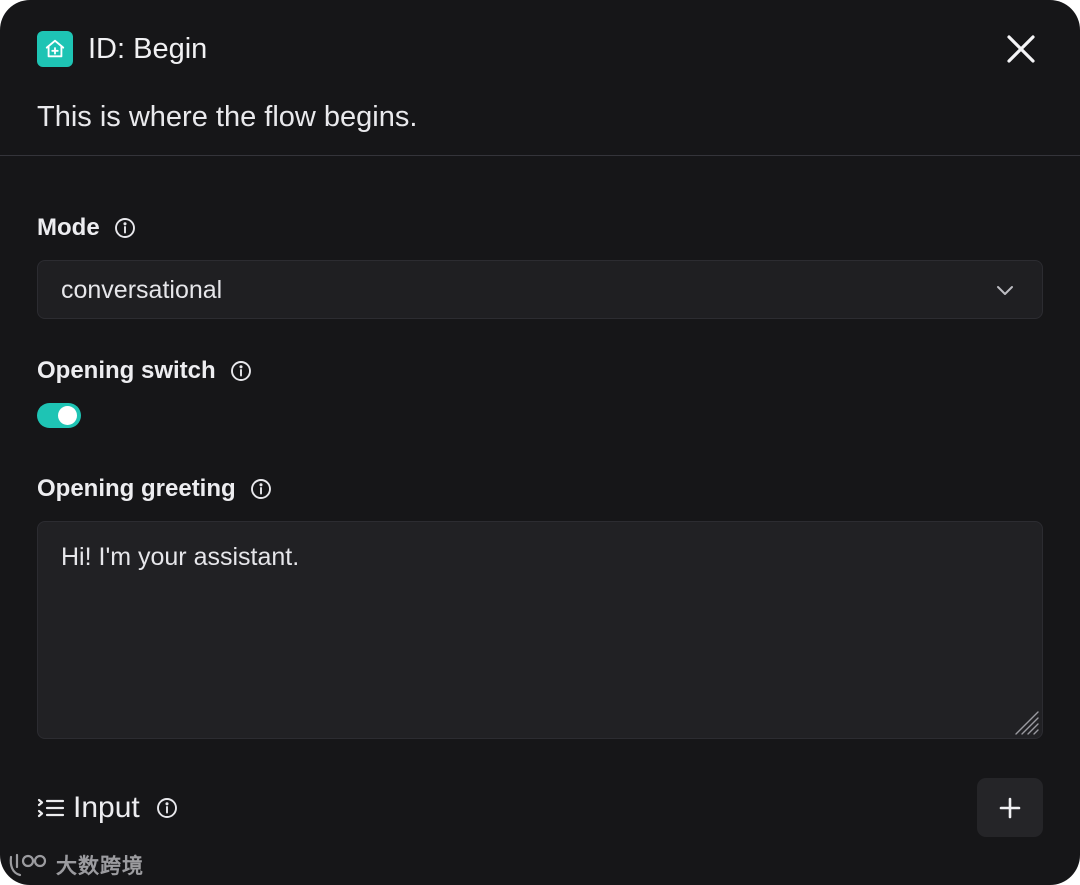  Describe the element at coordinates (100, 866) in the screenshot. I see `watermark-text: 大数跨境` at that location.